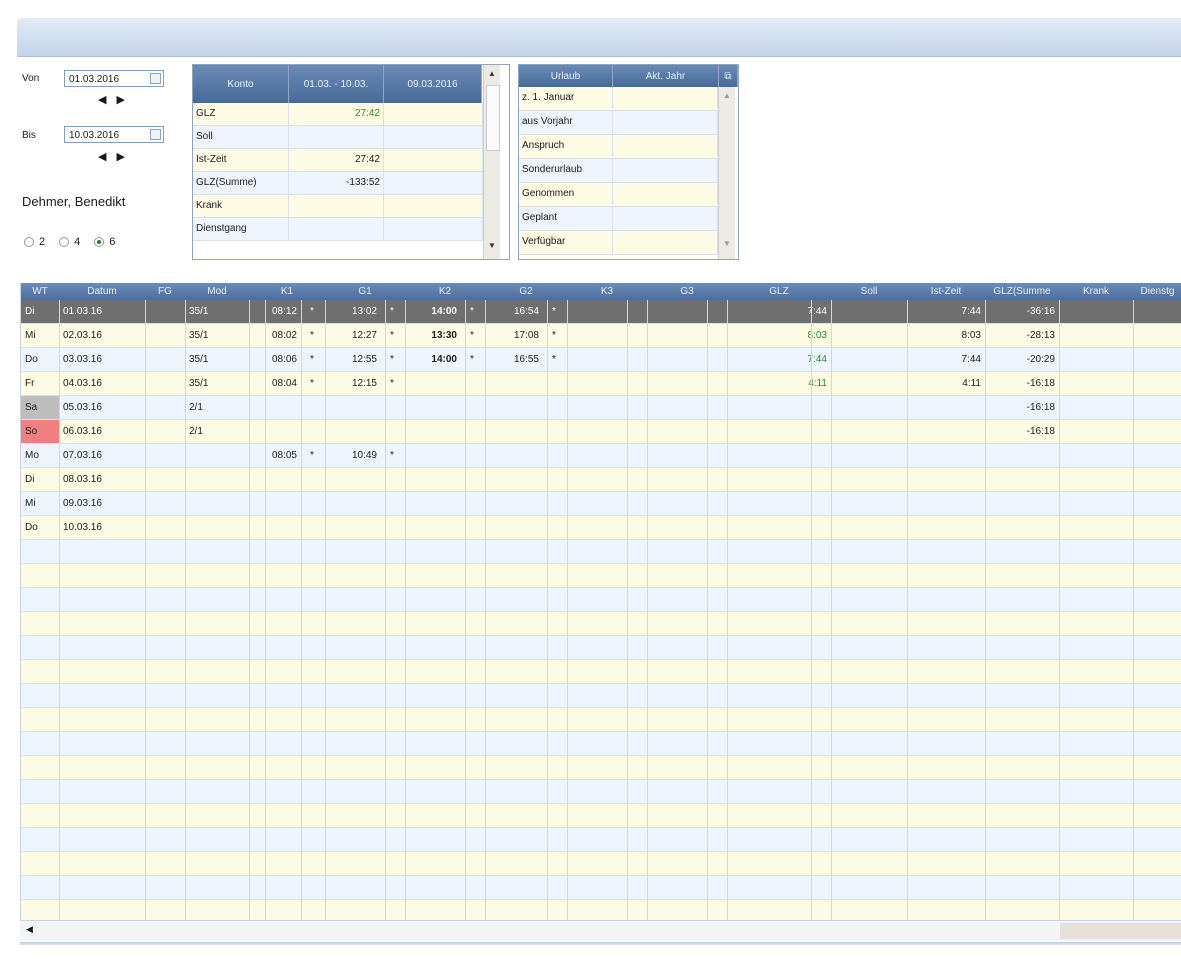 The image size is (1181, 962). Describe the element at coordinates (687, 291) in the screenshot. I see `column-header: G3` at that location.